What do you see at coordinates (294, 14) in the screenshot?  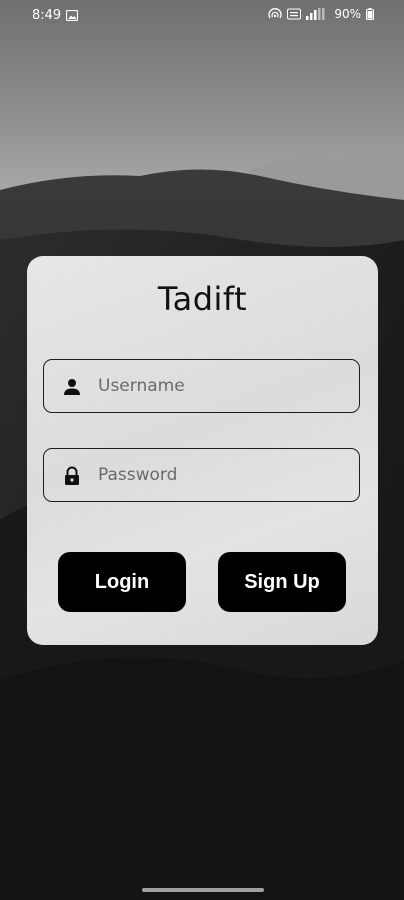 I see `volte-icon` at bounding box center [294, 14].